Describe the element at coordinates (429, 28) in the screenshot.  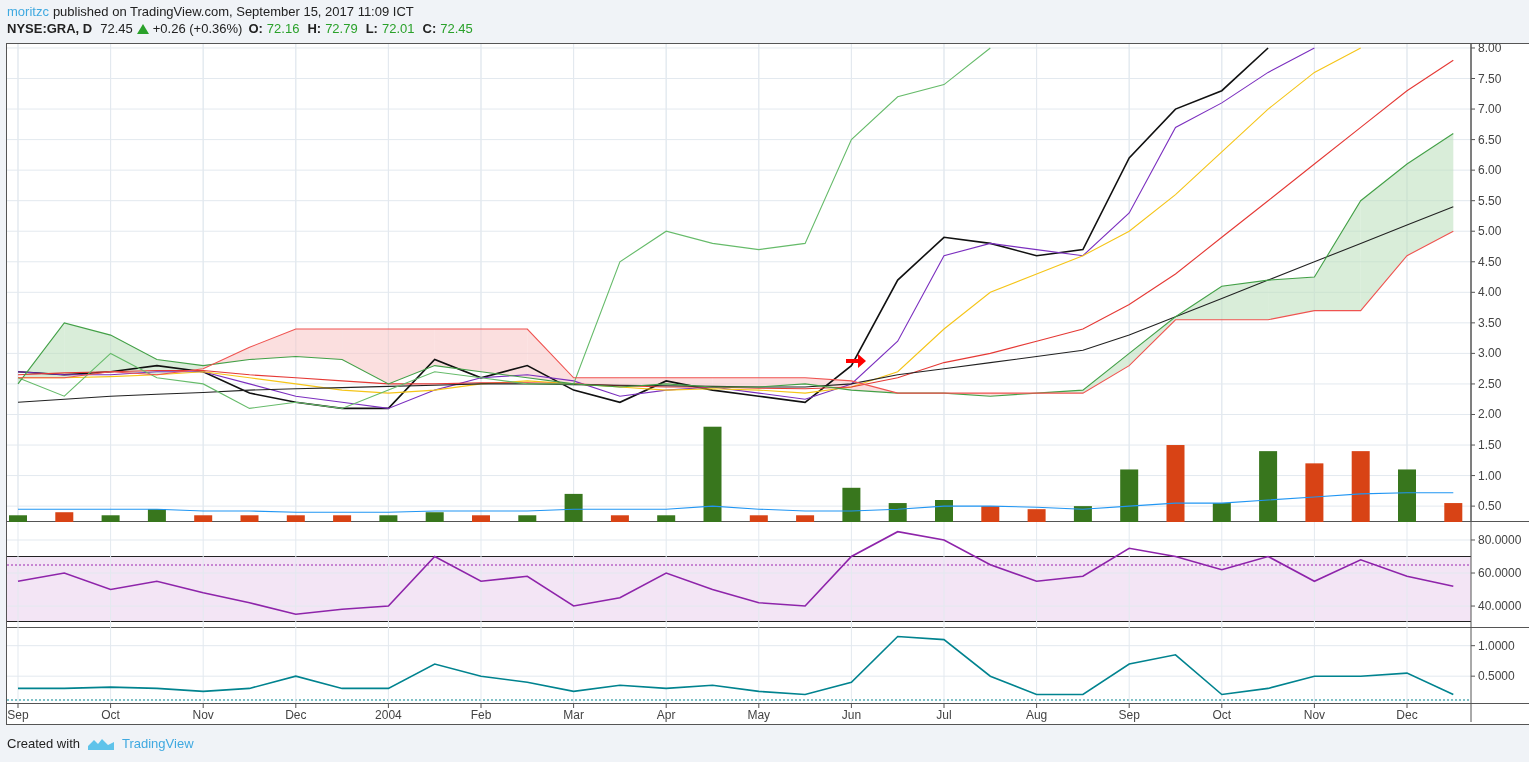
I see `ohlc-label: C:` at that location.